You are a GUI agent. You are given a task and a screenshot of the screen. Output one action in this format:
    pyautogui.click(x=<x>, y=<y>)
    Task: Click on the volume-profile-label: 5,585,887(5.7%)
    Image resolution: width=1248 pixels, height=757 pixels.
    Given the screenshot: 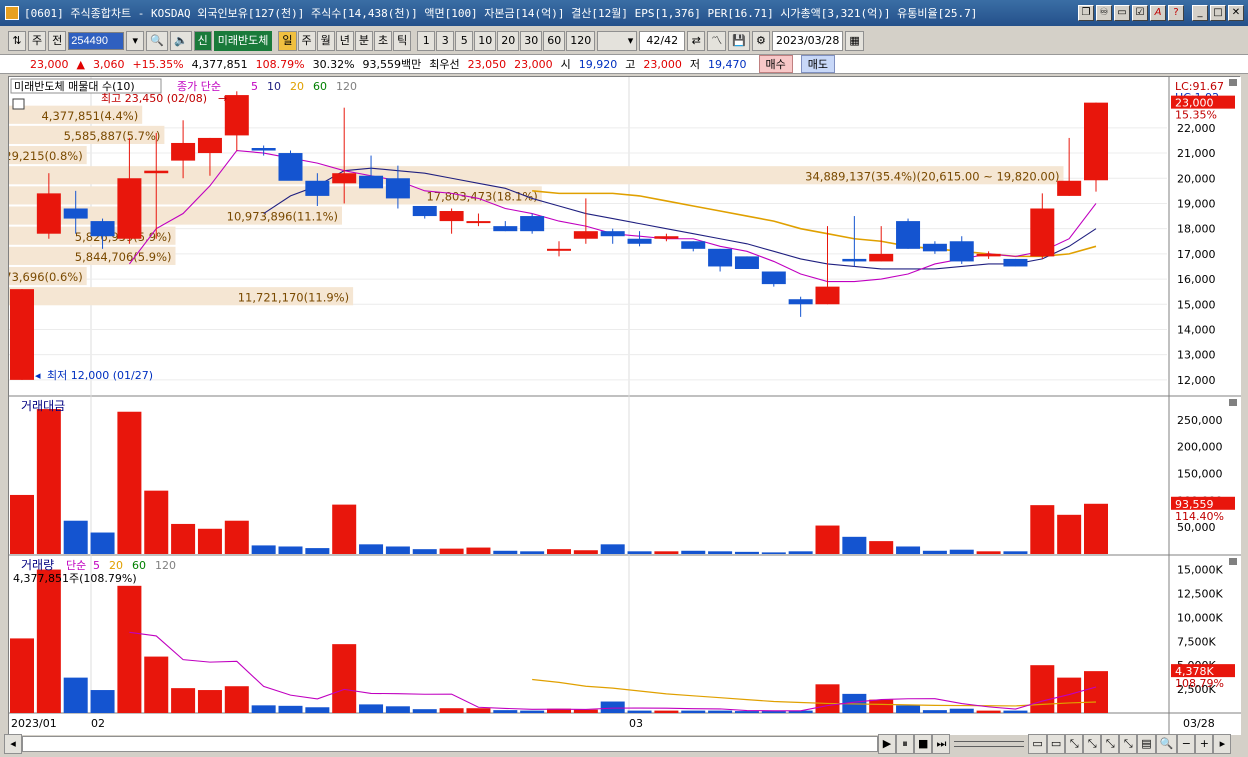 What is the action you would take?
    pyautogui.click(x=112, y=136)
    